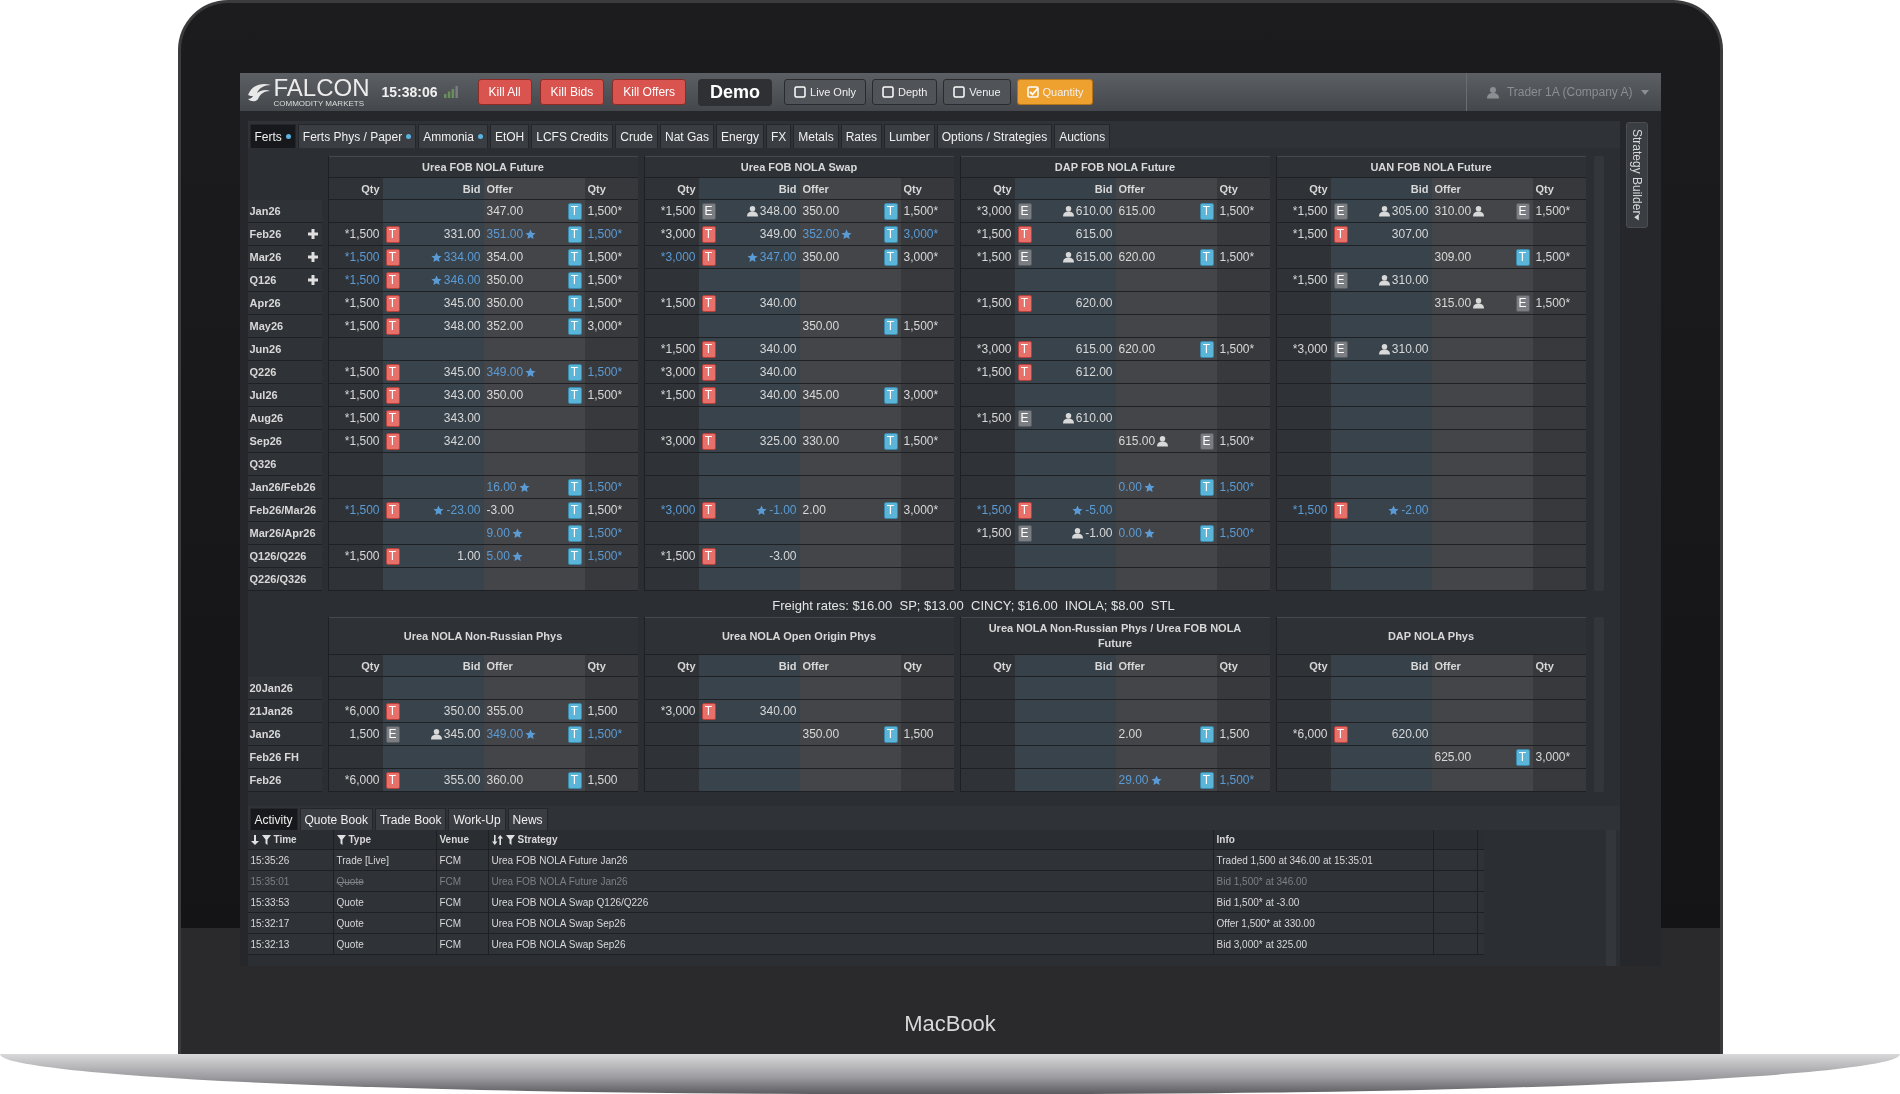  I want to click on panel-tab: News, so click(527, 819).